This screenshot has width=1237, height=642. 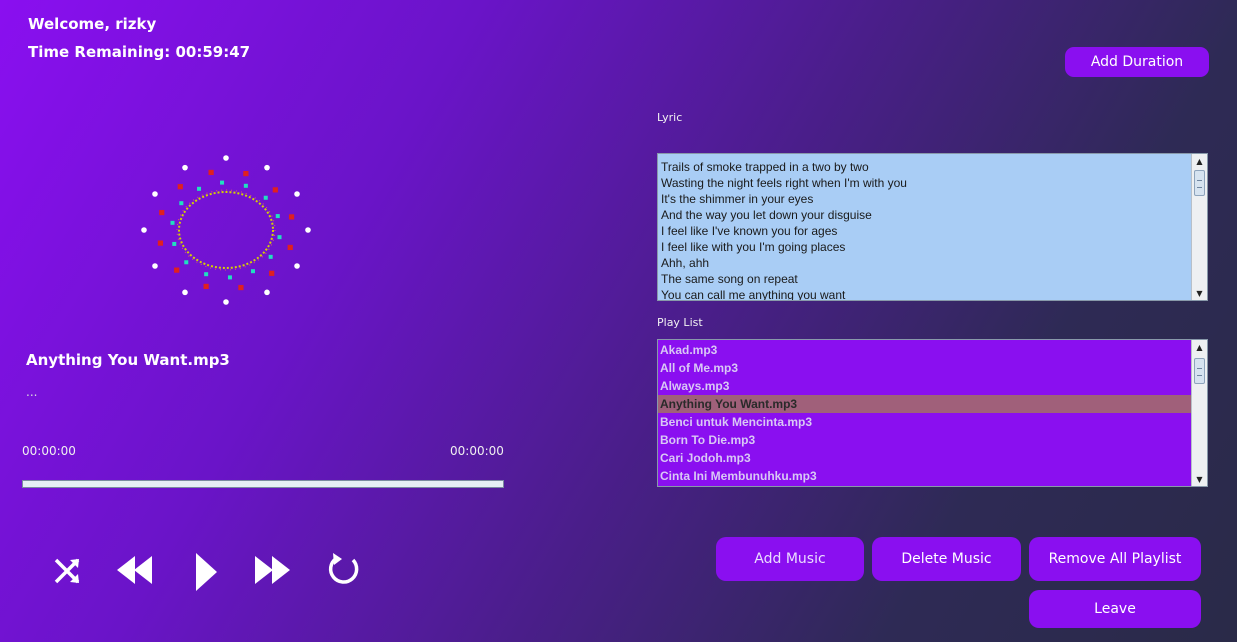 What do you see at coordinates (477, 451) in the screenshot?
I see `total-time: 00:00:00` at bounding box center [477, 451].